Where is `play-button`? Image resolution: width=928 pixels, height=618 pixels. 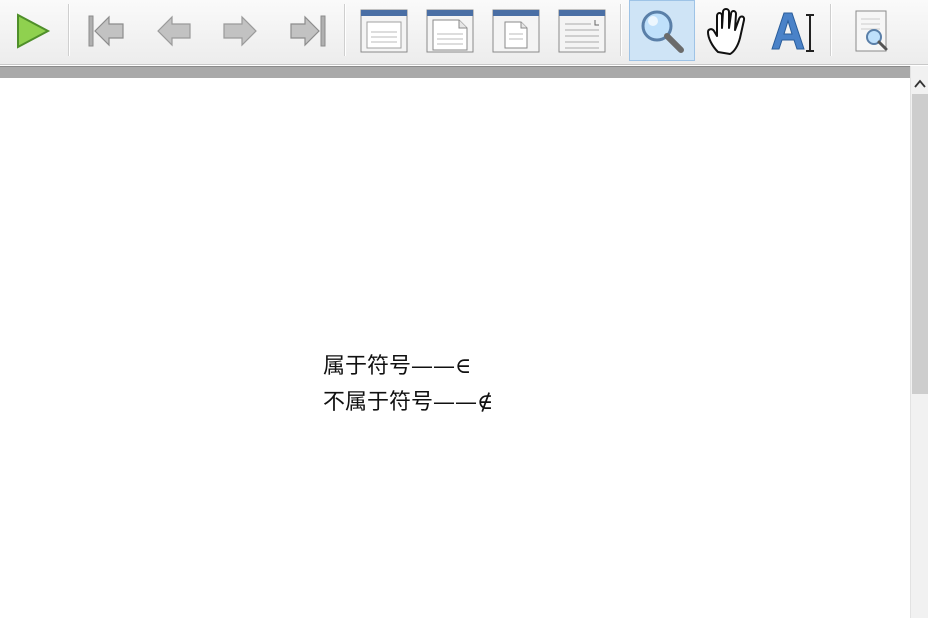
play-button is located at coordinates (32, 30).